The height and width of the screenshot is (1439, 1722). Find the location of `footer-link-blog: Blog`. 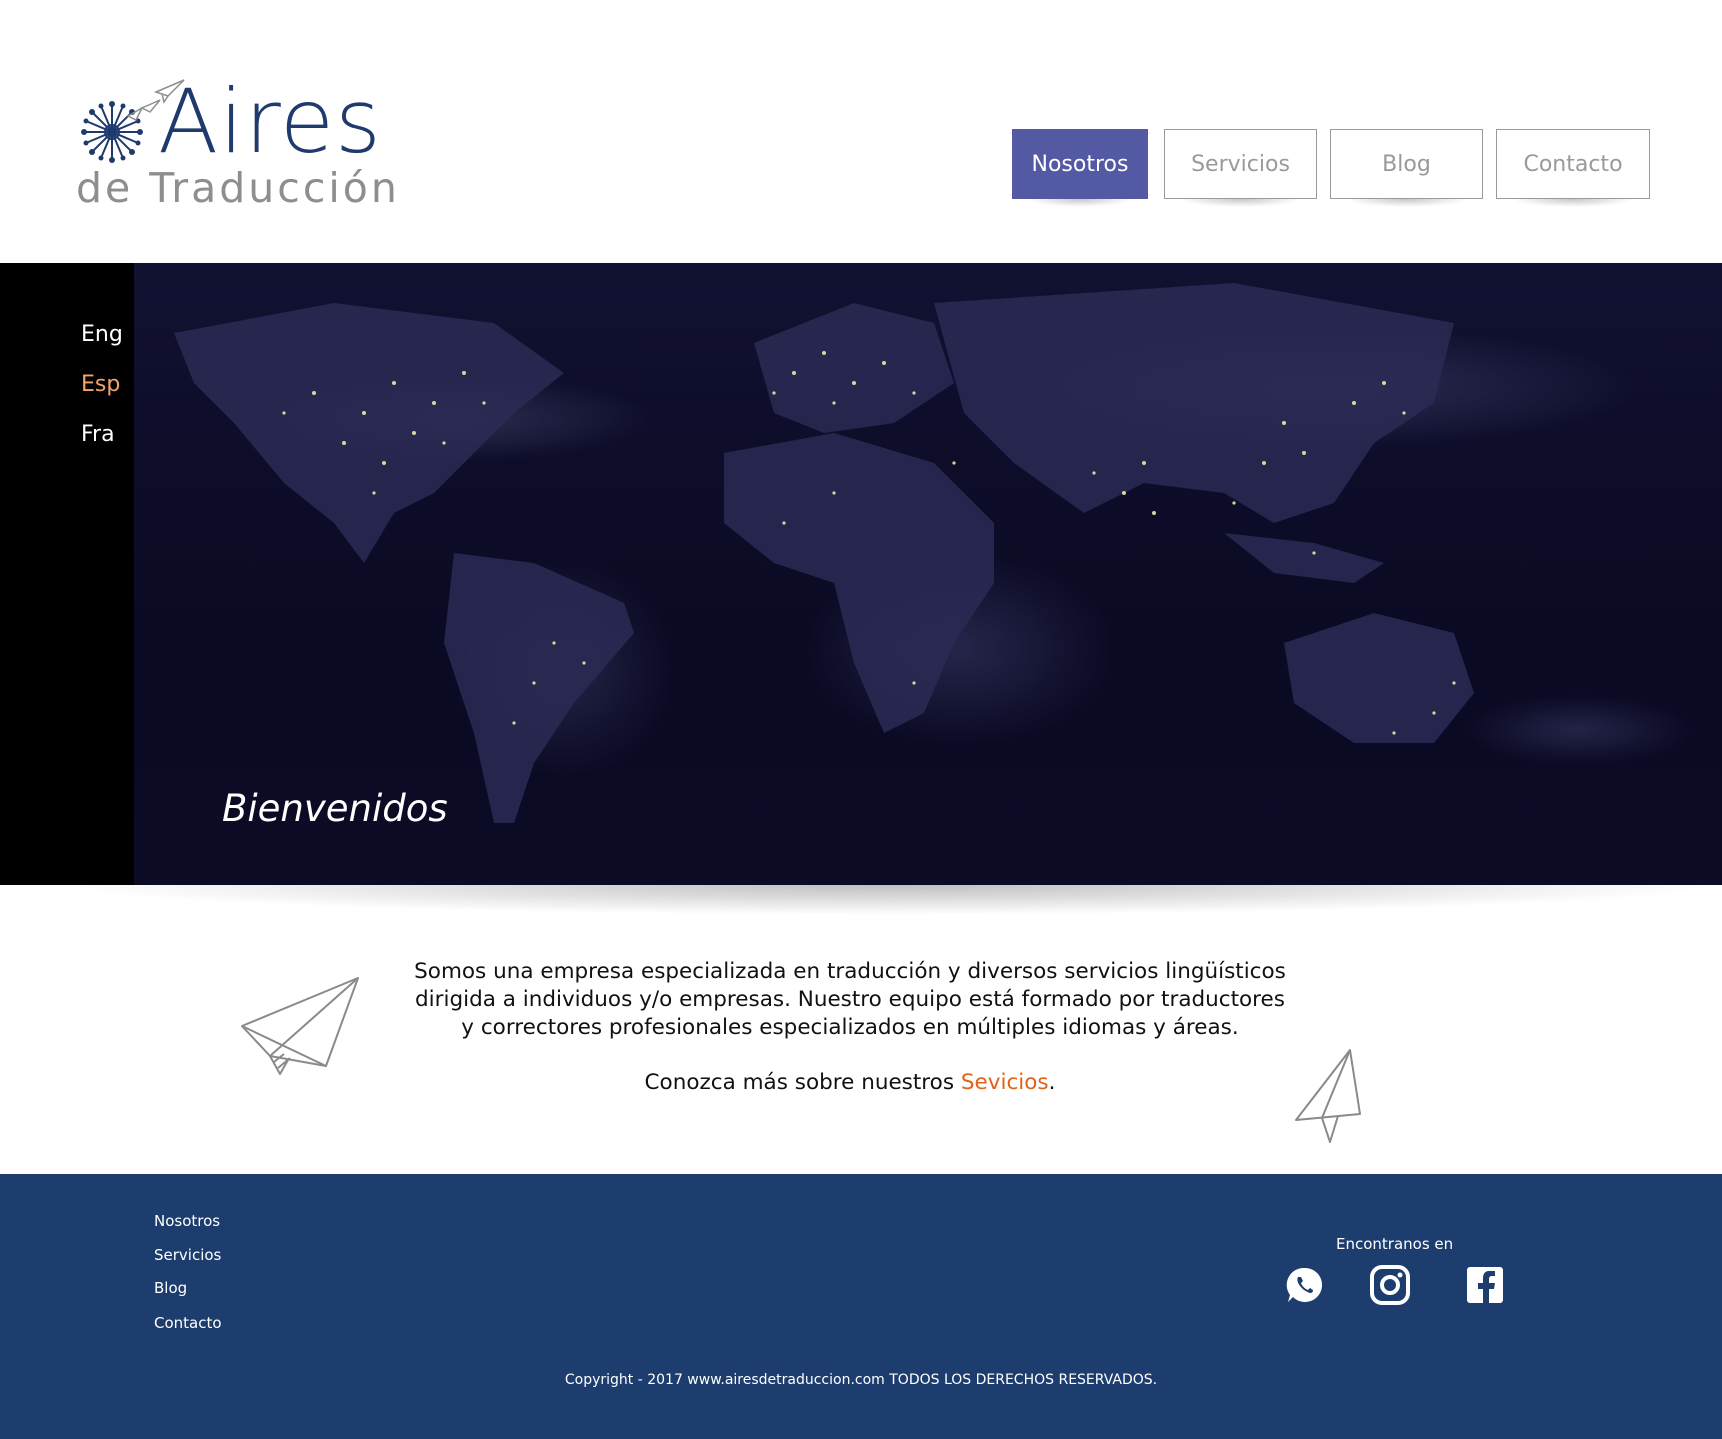

footer-link-blog: Blog is located at coordinates (170, 1288).